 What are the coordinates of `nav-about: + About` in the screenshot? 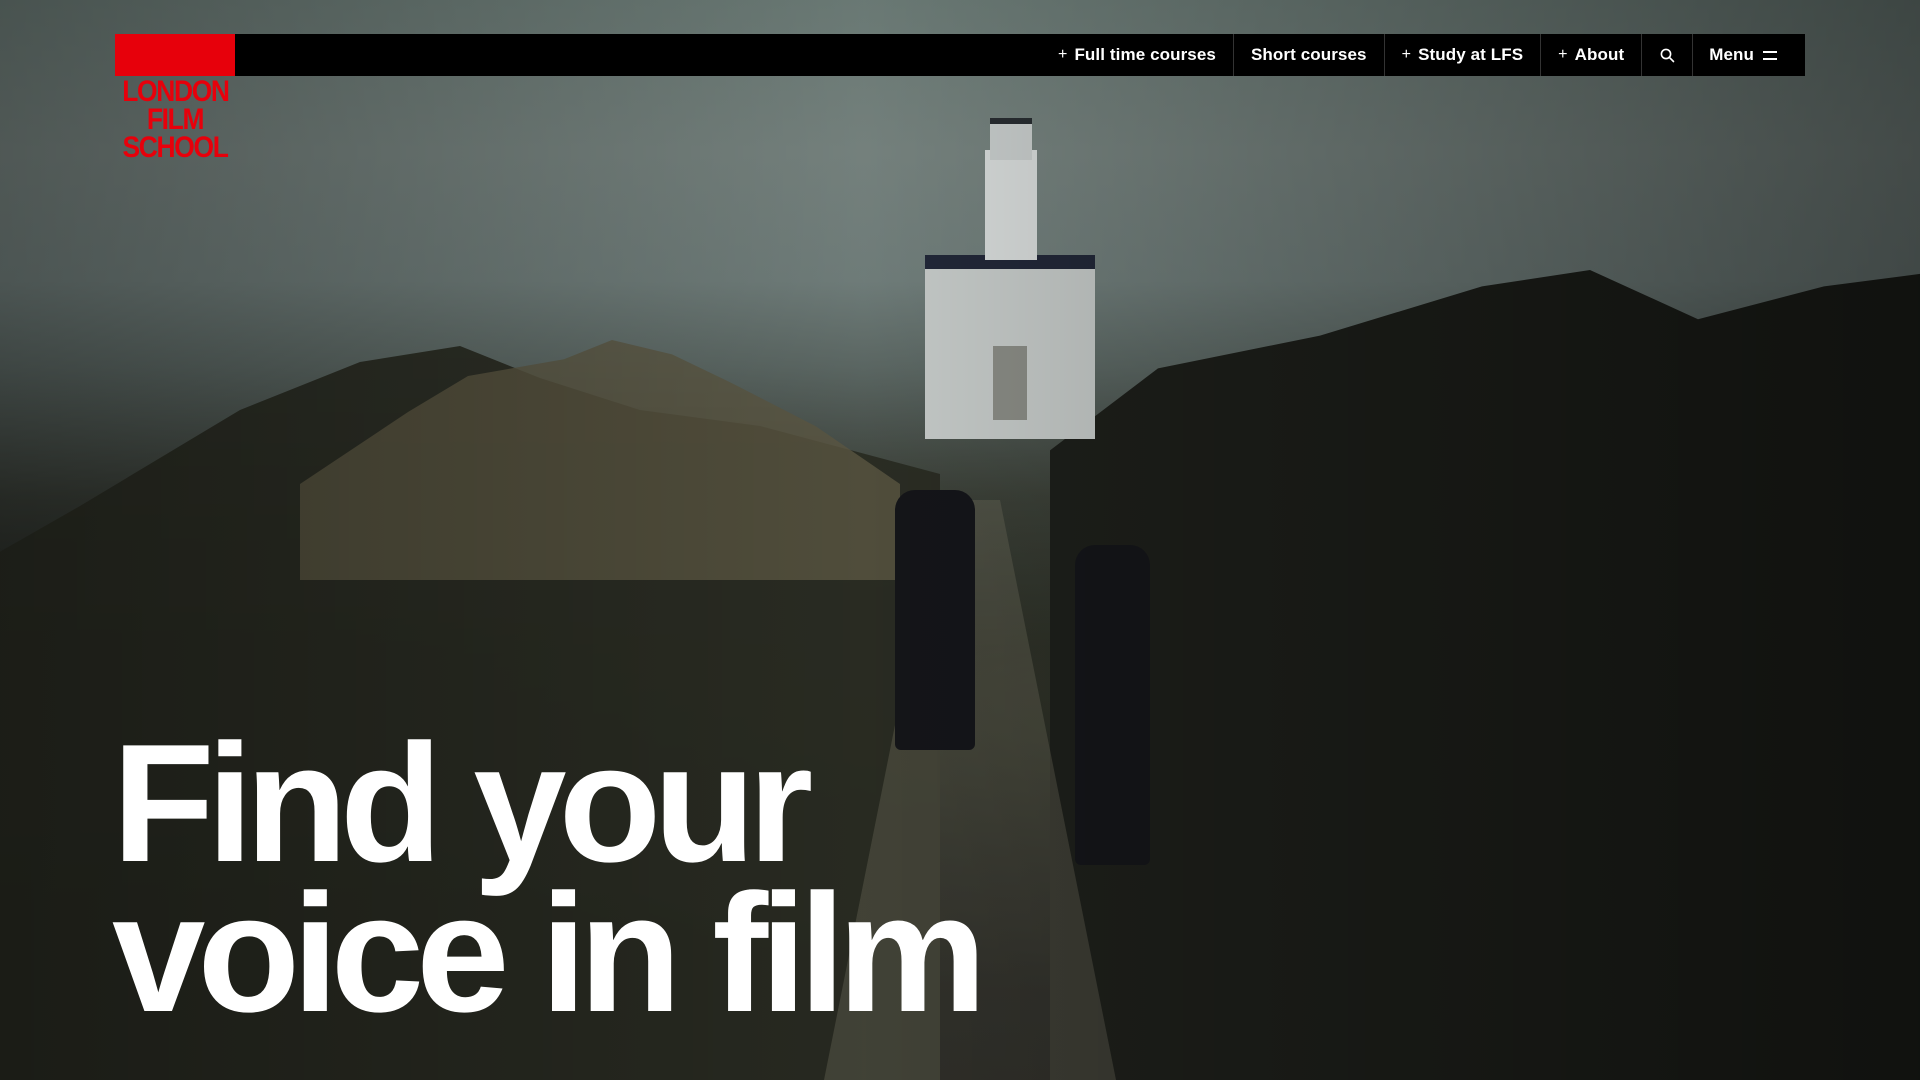 It's located at (1590, 55).